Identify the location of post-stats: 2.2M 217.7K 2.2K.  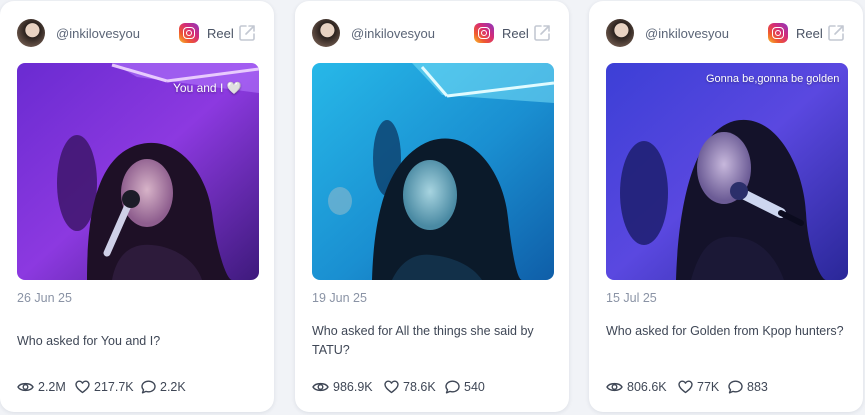
(140, 387).